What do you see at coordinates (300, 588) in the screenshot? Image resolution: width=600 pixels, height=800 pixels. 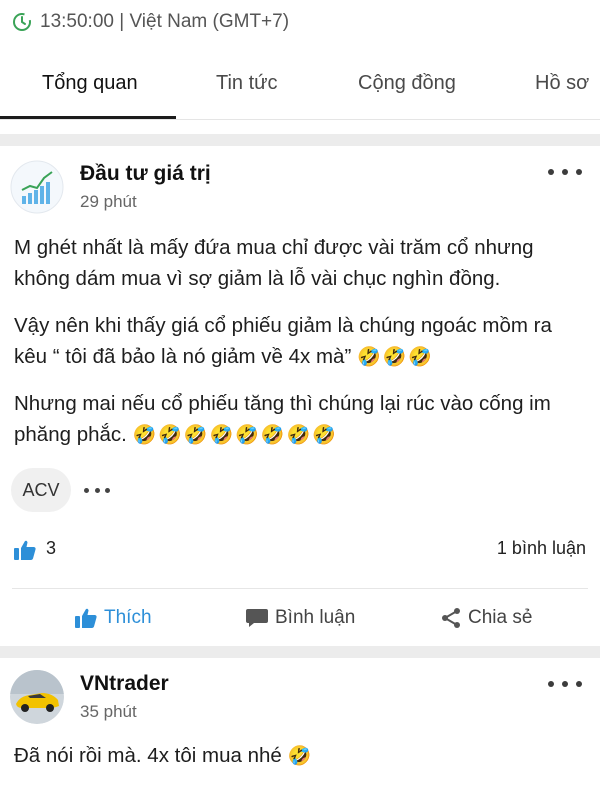 I see `row-divider` at bounding box center [300, 588].